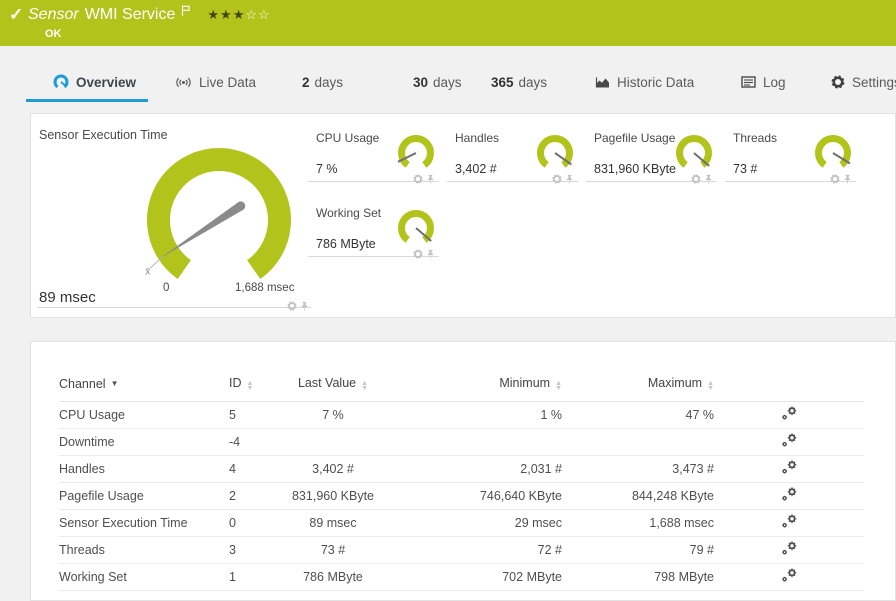 This screenshot has width=896, height=601. Describe the element at coordinates (106, 82) in the screenshot. I see `tab-label: Overview` at that location.